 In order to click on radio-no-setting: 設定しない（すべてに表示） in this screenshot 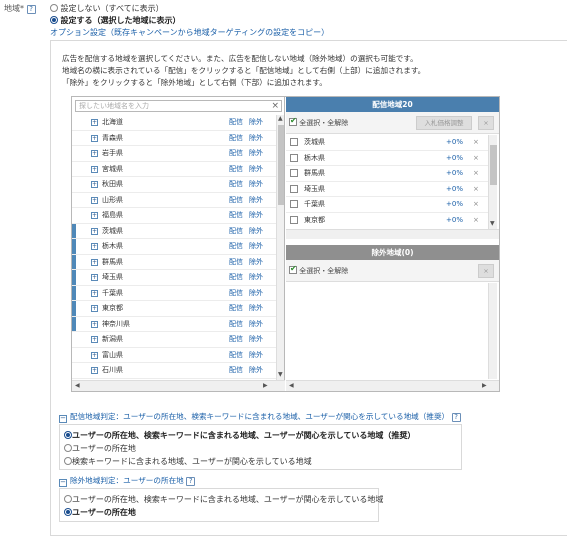, I will do `click(107, 8)`.